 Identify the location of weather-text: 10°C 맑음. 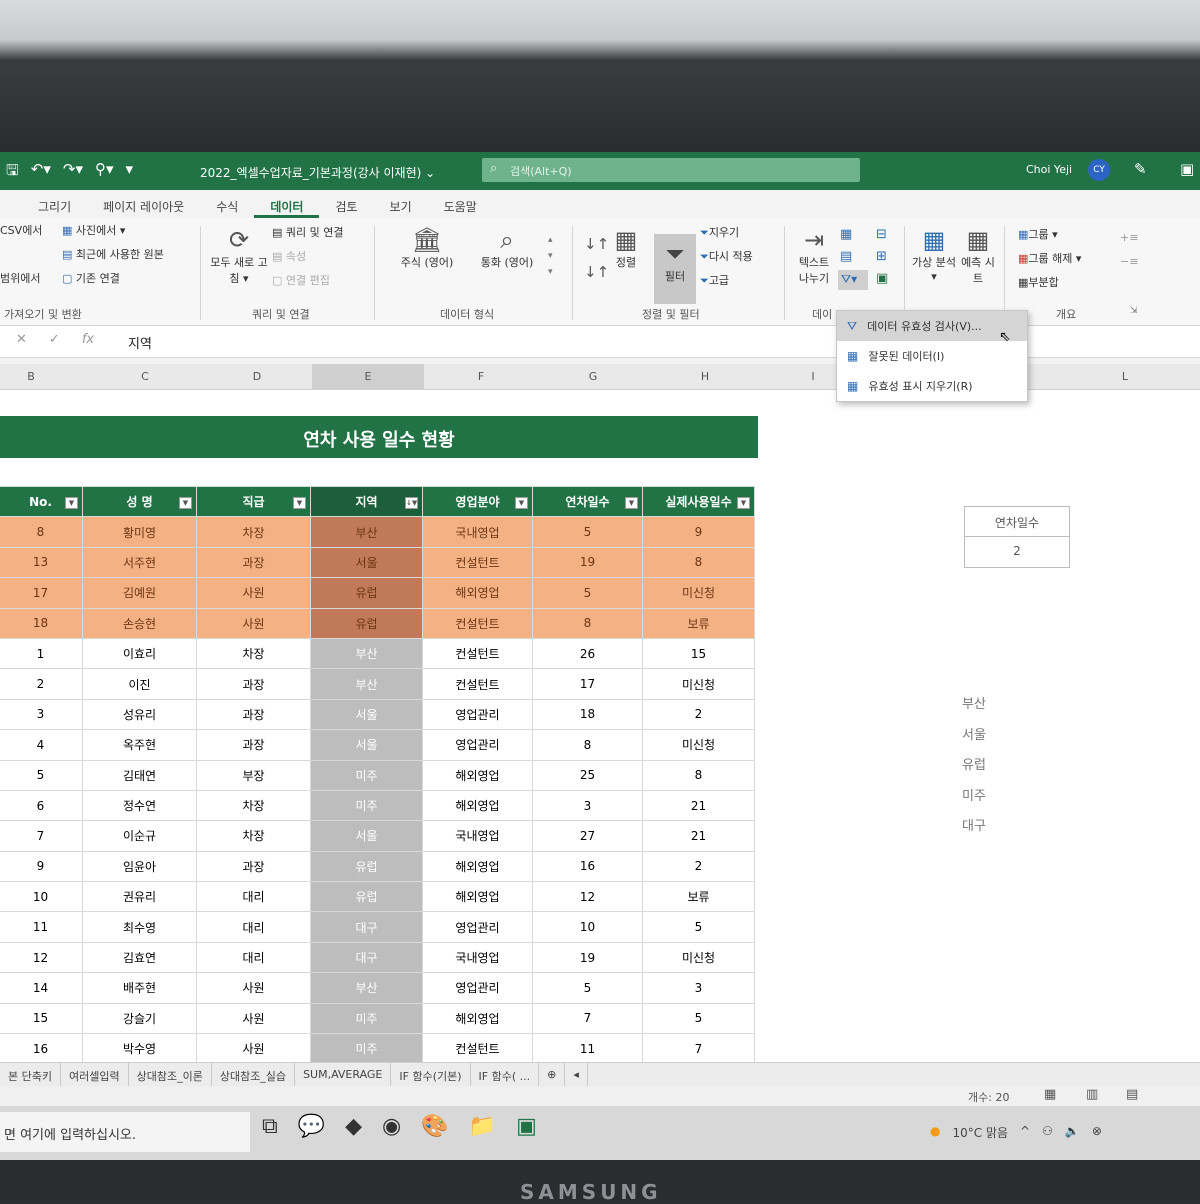
(980, 1132).